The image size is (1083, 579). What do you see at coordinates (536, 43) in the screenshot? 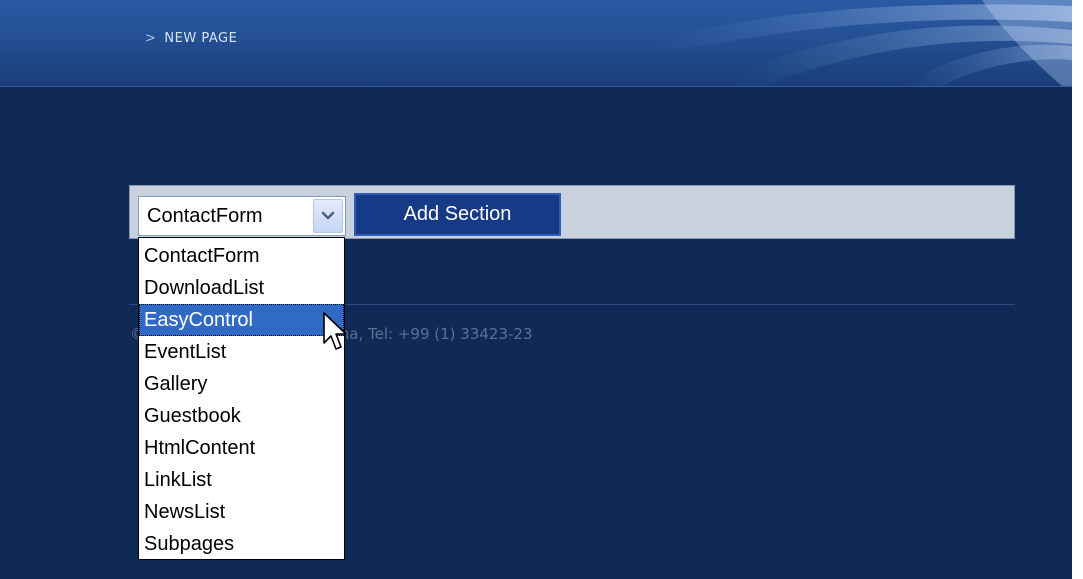
I see `header-banner: > NEW PAGE` at bounding box center [536, 43].